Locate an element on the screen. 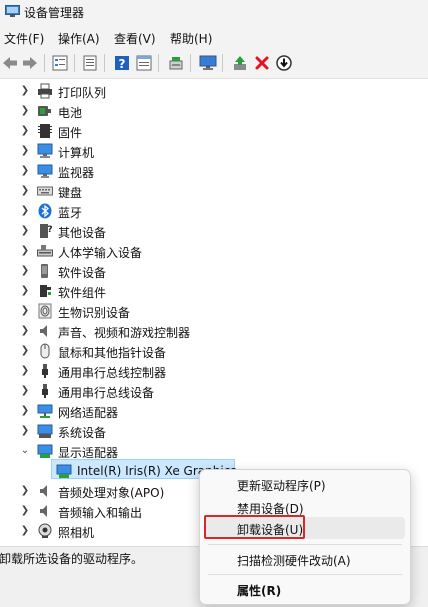 This screenshot has width=428, height=607. scan-icon is located at coordinates (176, 63).